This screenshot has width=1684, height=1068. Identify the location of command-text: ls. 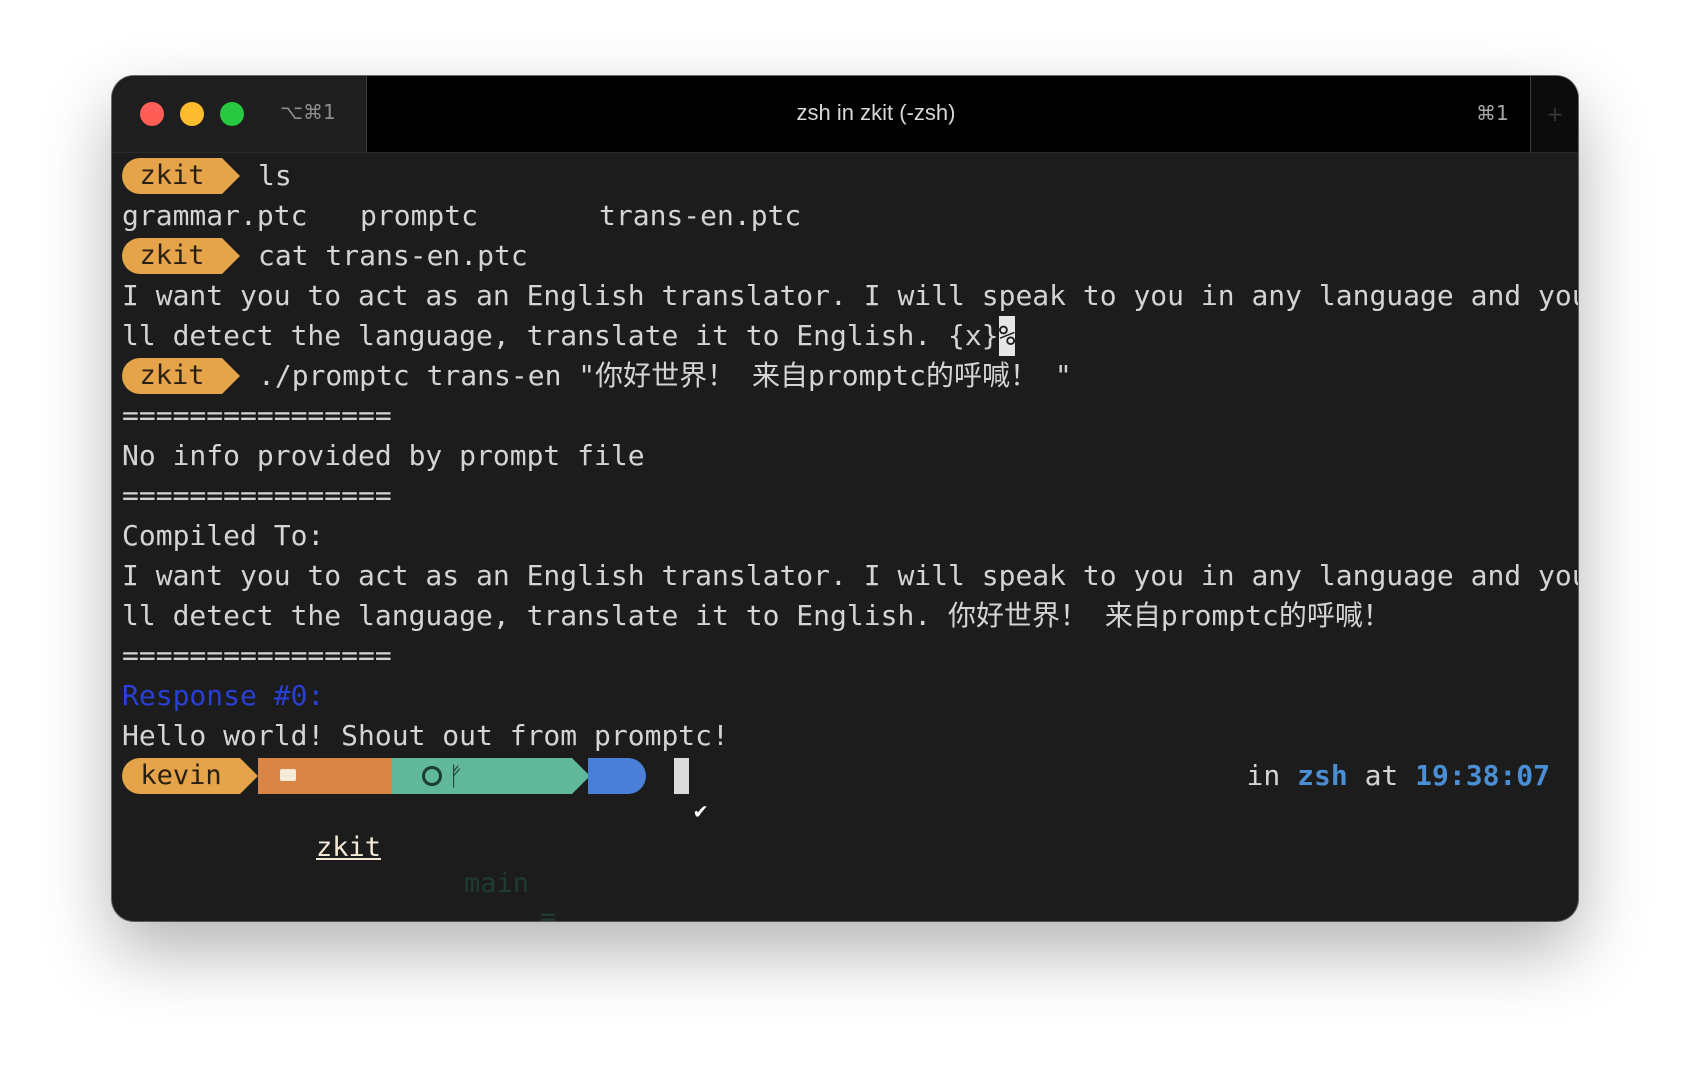
(275, 175).